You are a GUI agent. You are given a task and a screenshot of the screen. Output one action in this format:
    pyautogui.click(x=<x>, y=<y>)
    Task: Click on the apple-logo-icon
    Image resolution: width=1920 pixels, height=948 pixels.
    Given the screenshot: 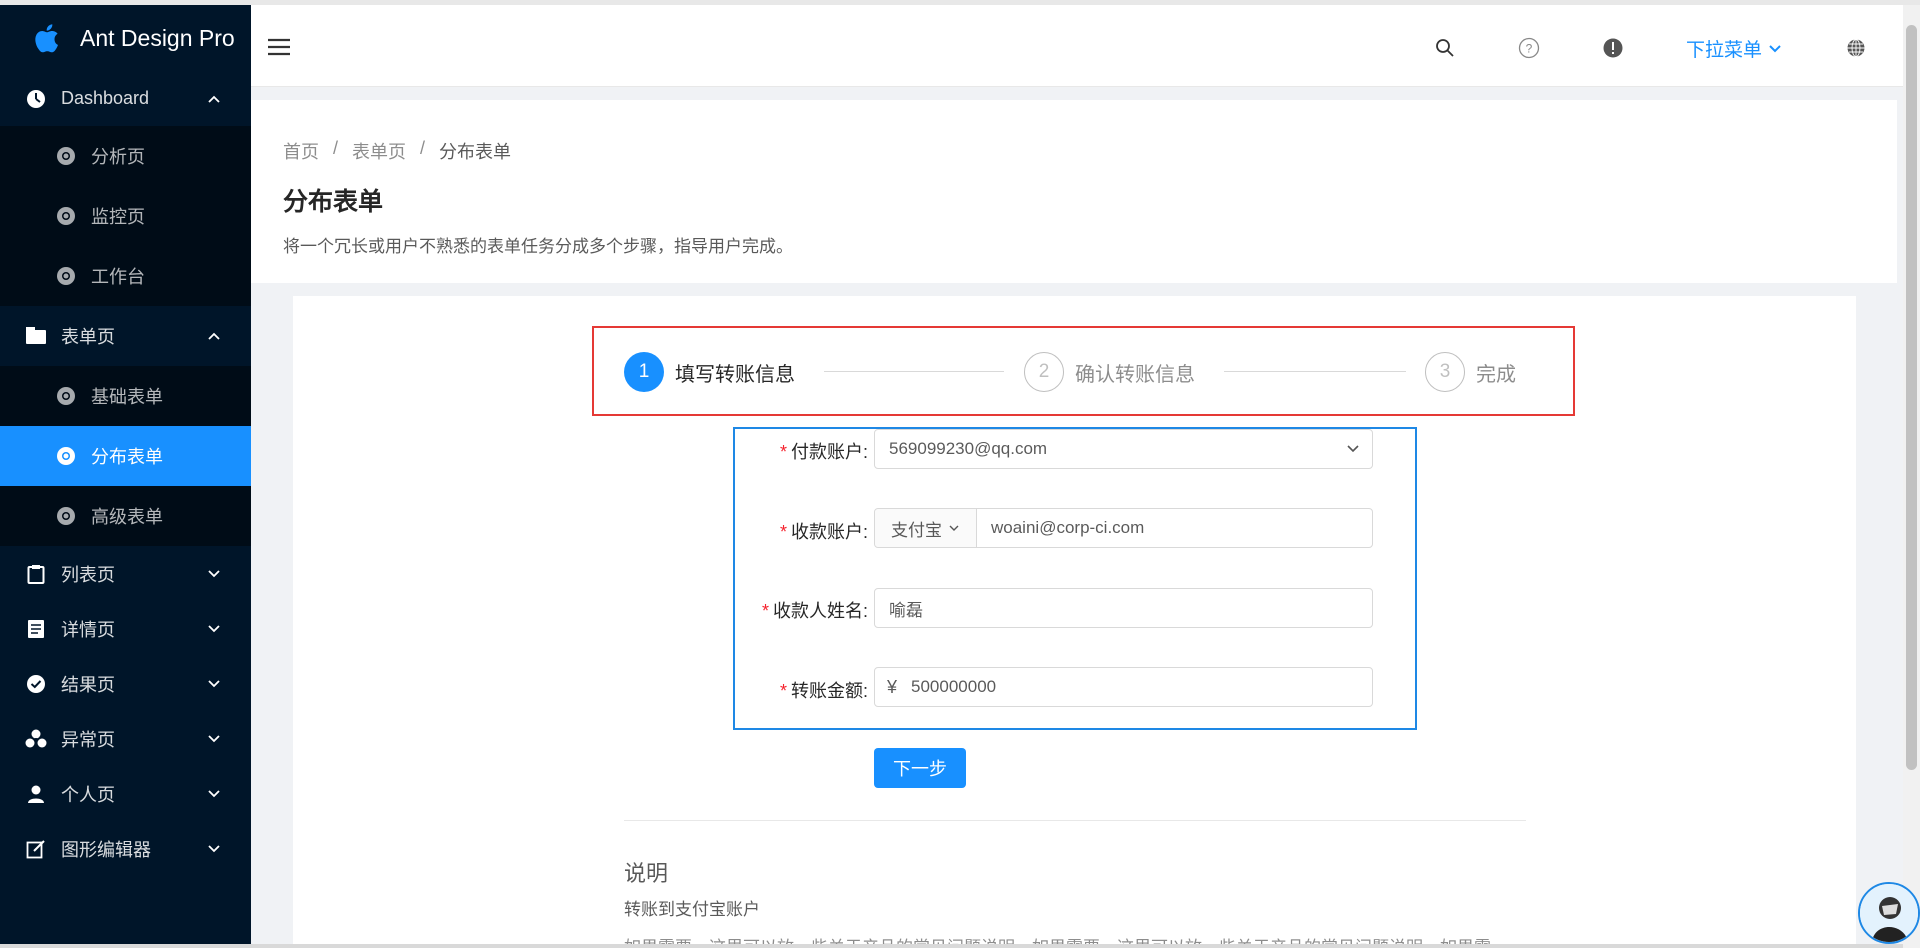 What is the action you would take?
    pyautogui.click(x=46, y=38)
    